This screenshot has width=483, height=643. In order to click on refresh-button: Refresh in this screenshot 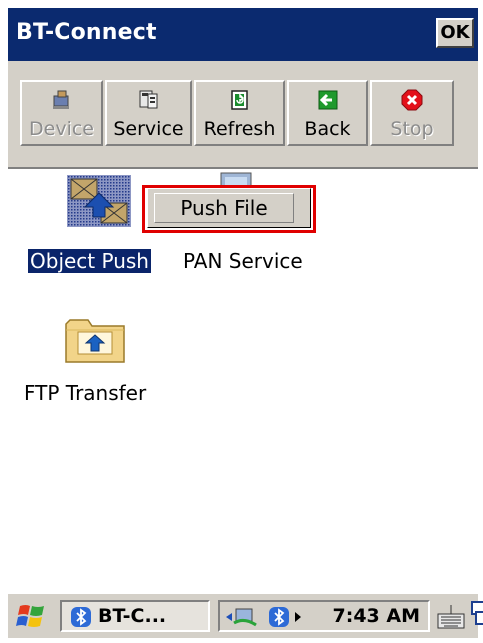, I will do `click(239, 113)`.